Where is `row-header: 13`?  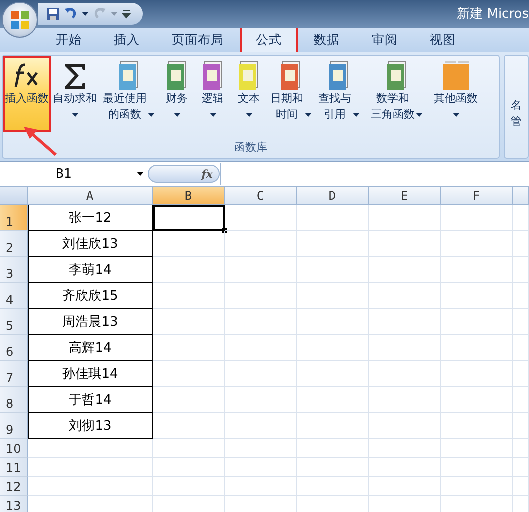 row-header: 13 is located at coordinates (14, 504).